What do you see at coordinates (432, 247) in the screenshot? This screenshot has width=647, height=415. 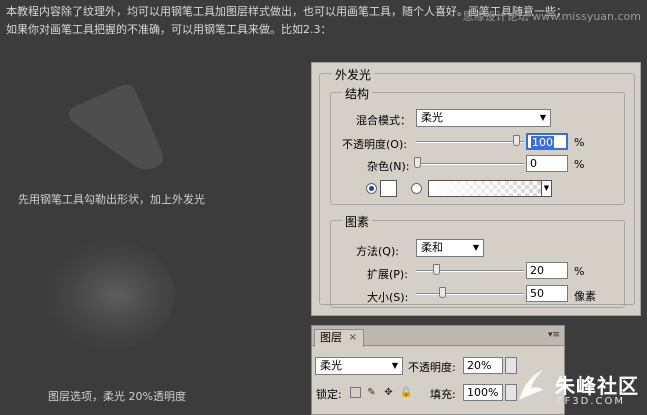 I see `method-value: 柔和` at bounding box center [432, 247].